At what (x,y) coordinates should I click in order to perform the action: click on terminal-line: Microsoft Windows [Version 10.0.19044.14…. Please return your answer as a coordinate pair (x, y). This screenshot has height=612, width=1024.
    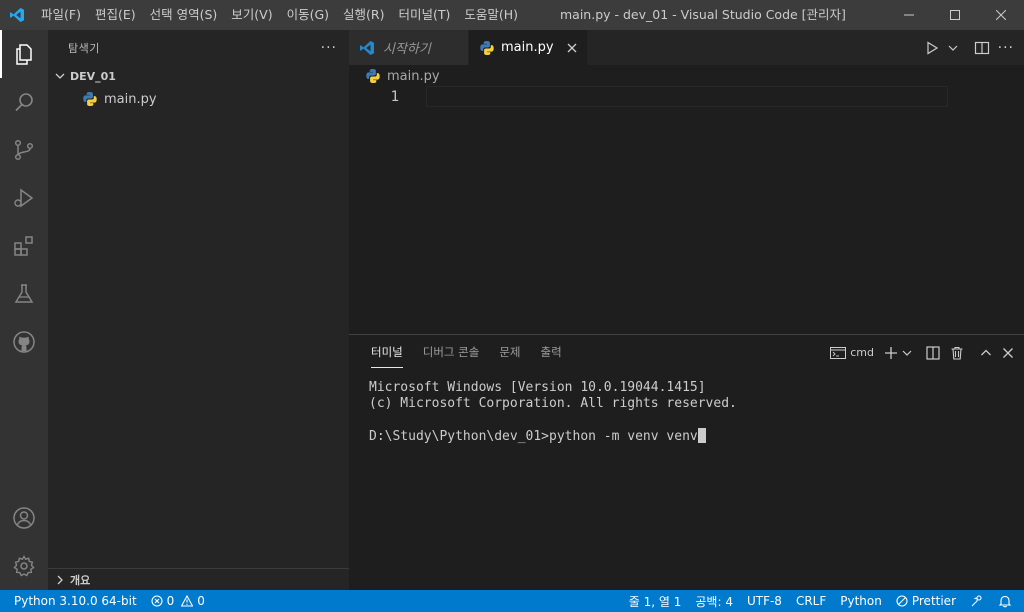
    Looking at the image, I should click on (537, 387).